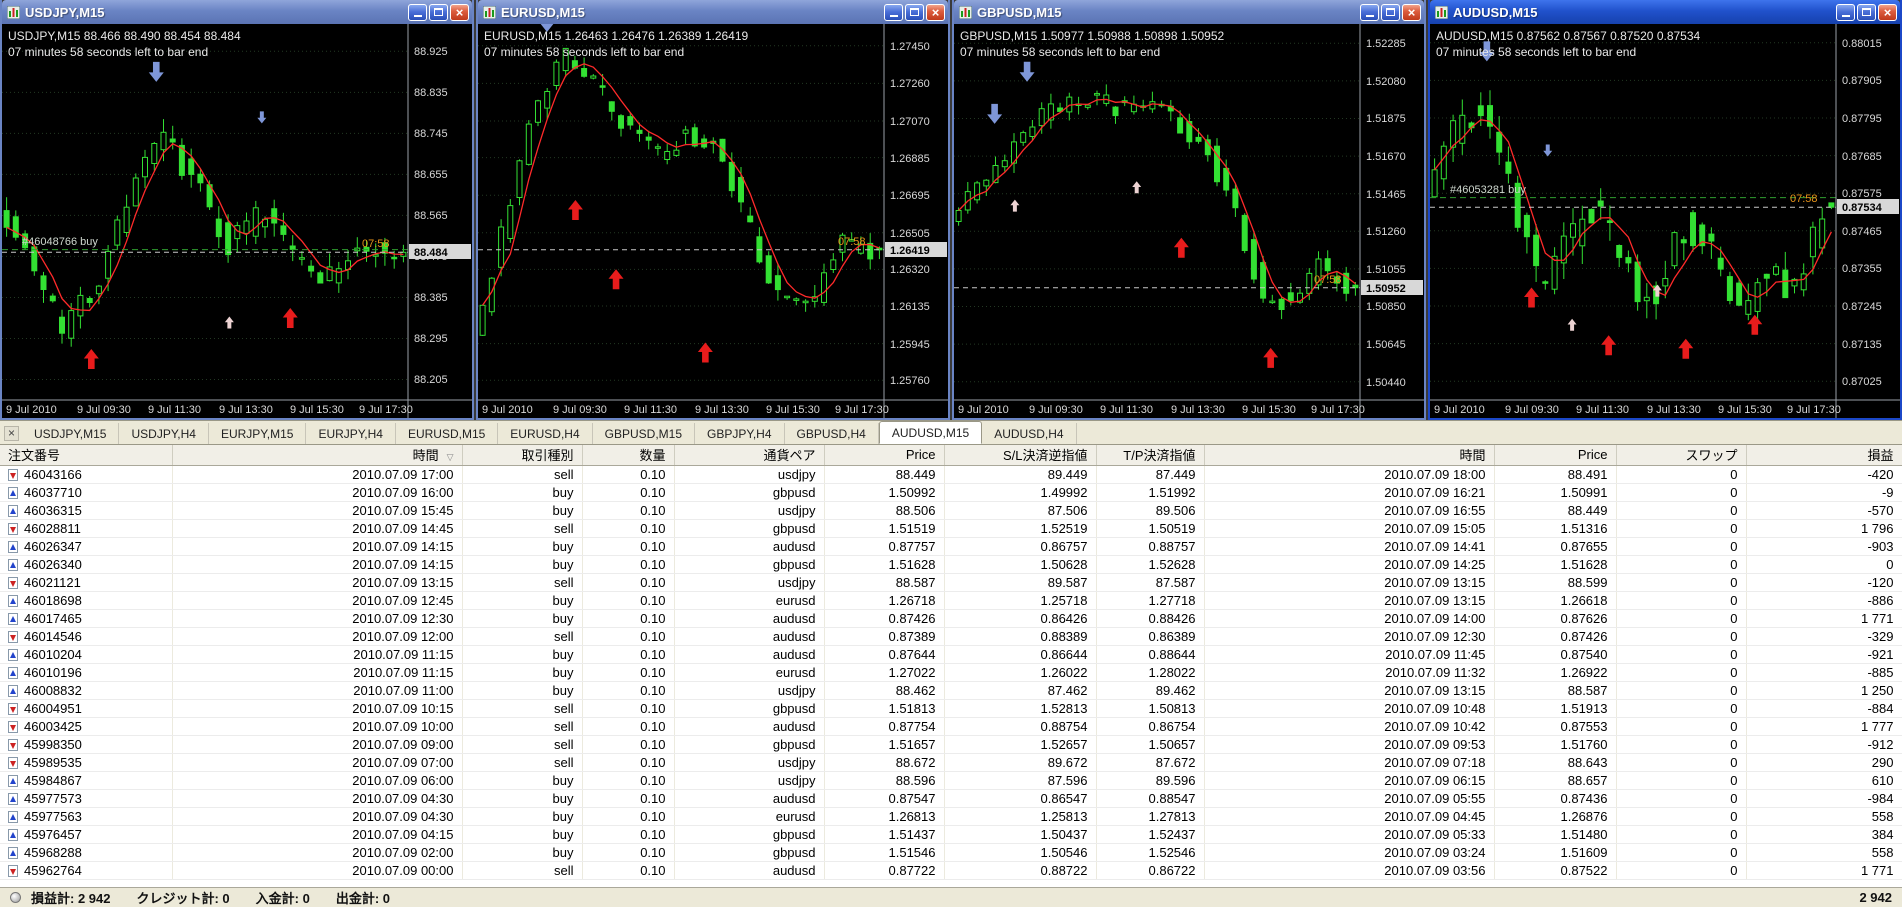  I want to click on column-header-1: 時間 ▽, so click(317, 455).